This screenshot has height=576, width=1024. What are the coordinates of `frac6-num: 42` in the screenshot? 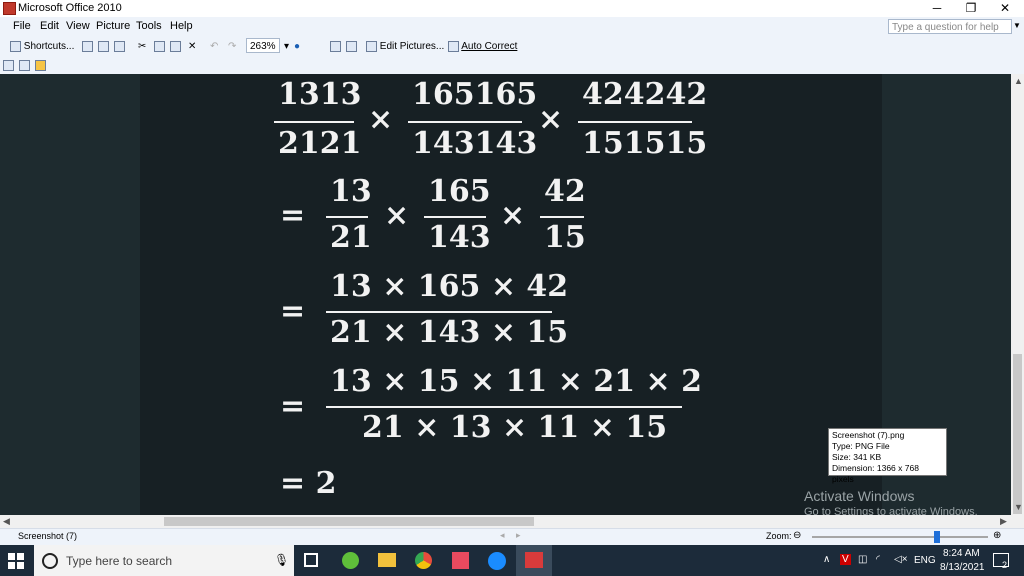 It's located at (565, 191).